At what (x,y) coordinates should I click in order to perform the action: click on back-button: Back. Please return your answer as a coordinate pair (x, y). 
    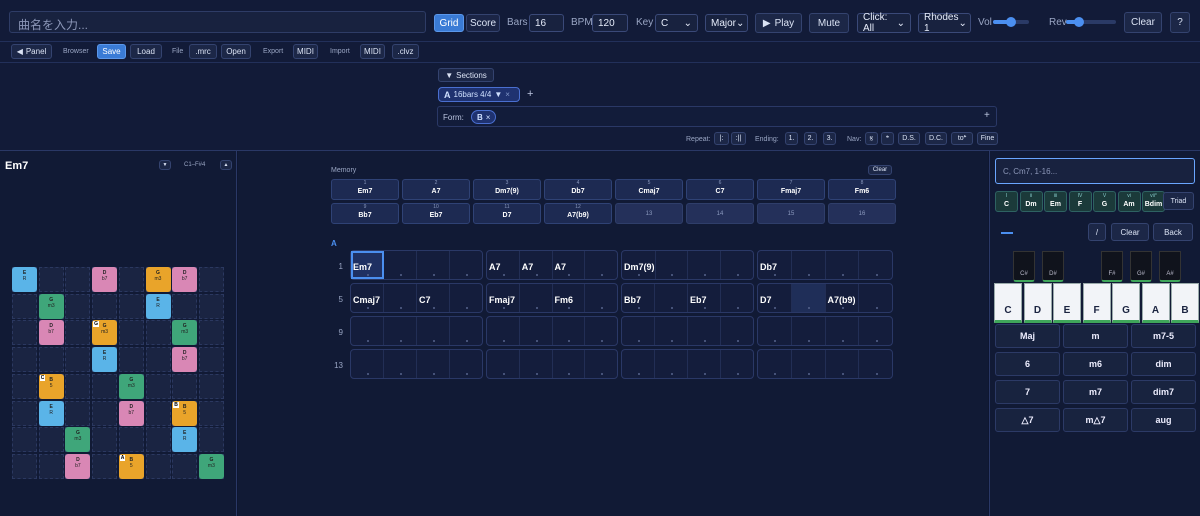
    Looking at the image, I should click on (1173, 232).